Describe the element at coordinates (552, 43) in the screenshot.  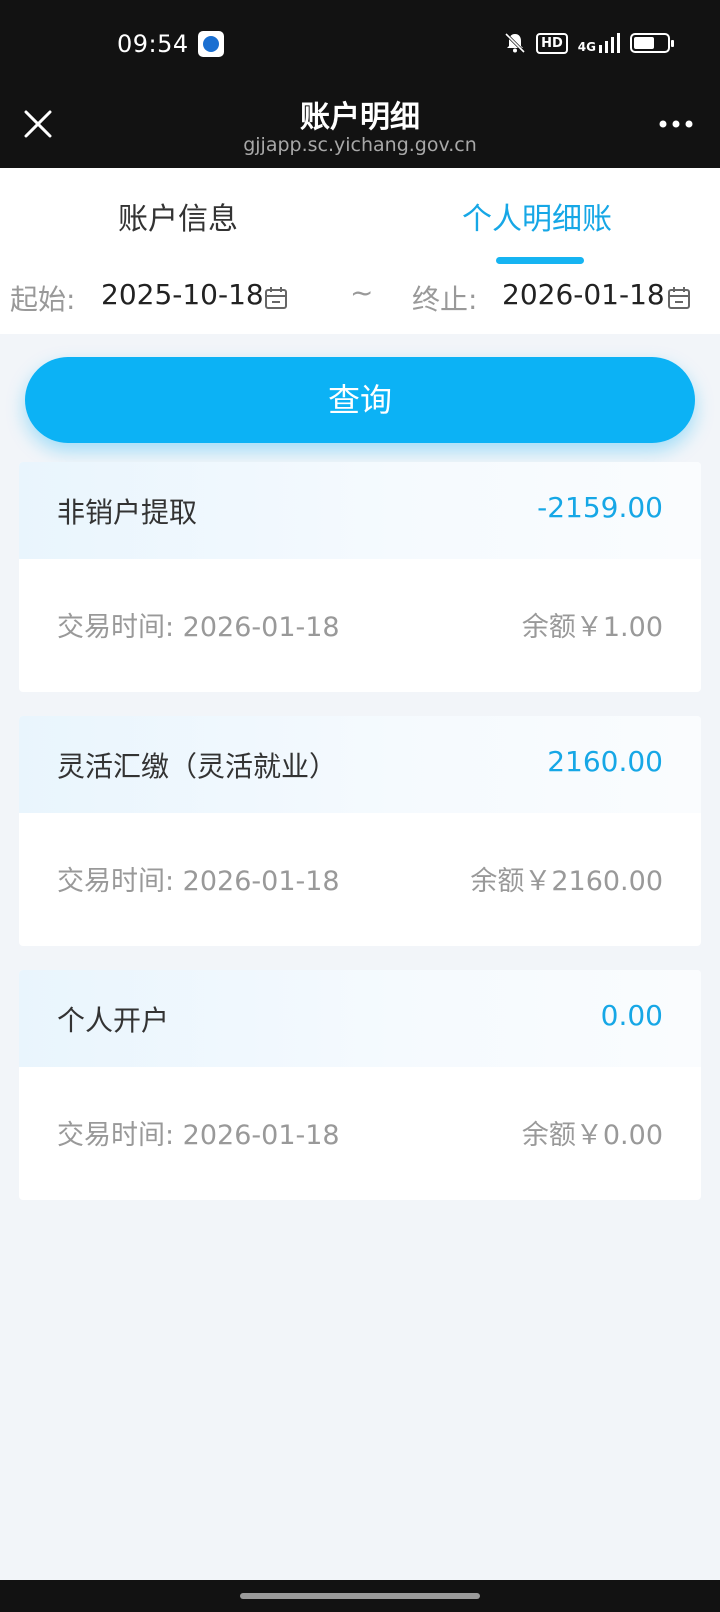
I see `hd-icon: HD` at that location.